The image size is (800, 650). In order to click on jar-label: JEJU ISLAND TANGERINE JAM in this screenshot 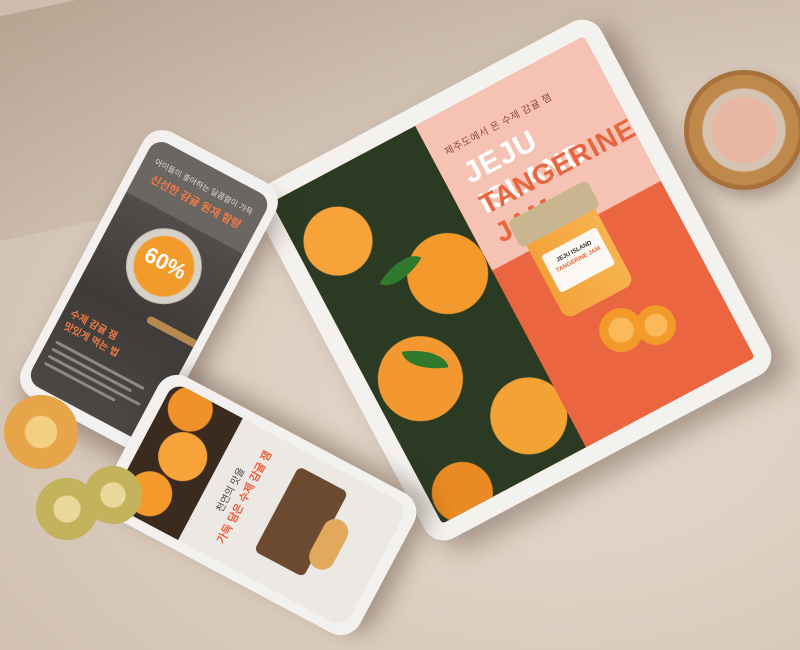, I will do `click(578, 259)`.